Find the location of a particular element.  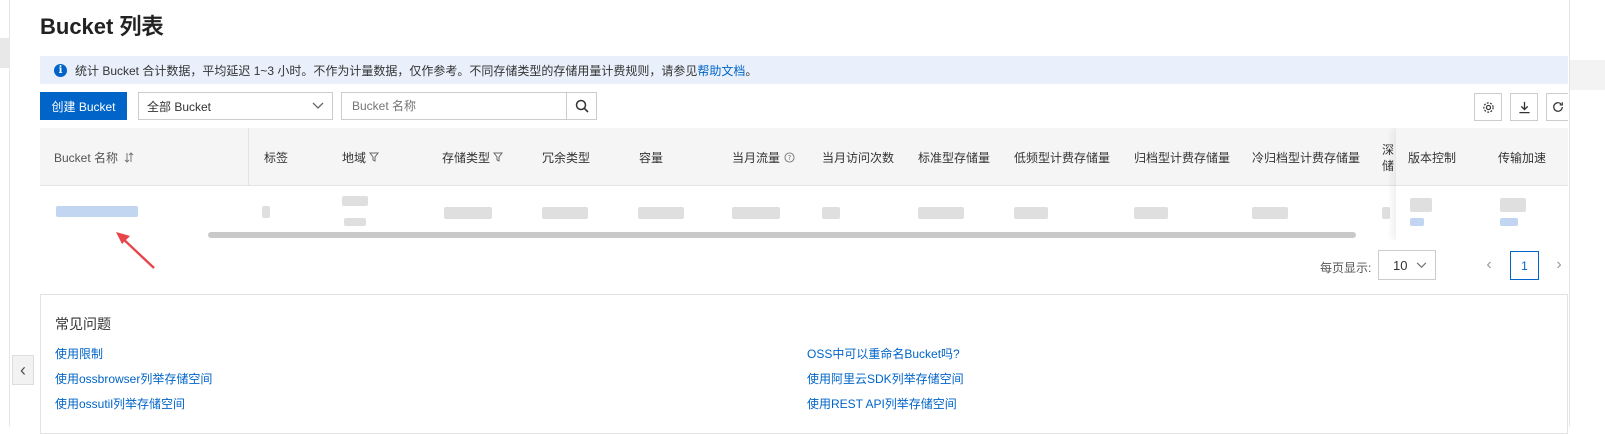

bucket-search-input is located at coordinates (454, 106).